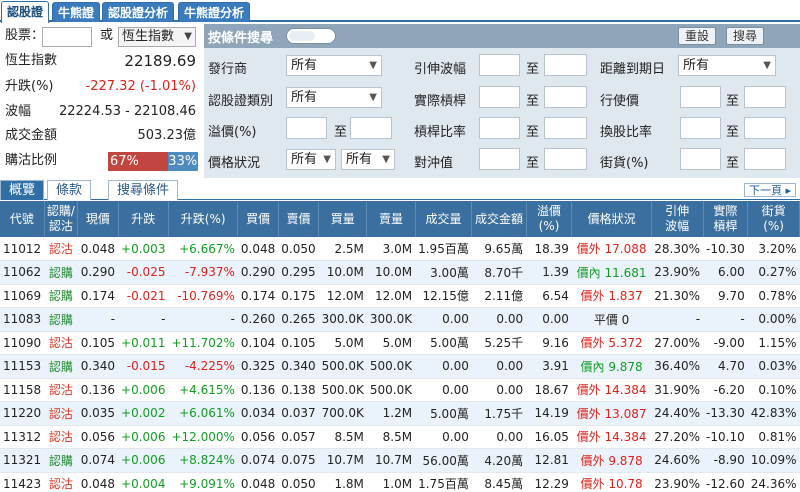 The height and width of the screenshot is (492, 800). Describe the element at coordinates (298, 343) in the screenshot. I see `cell-ask: 0.105` at that location.